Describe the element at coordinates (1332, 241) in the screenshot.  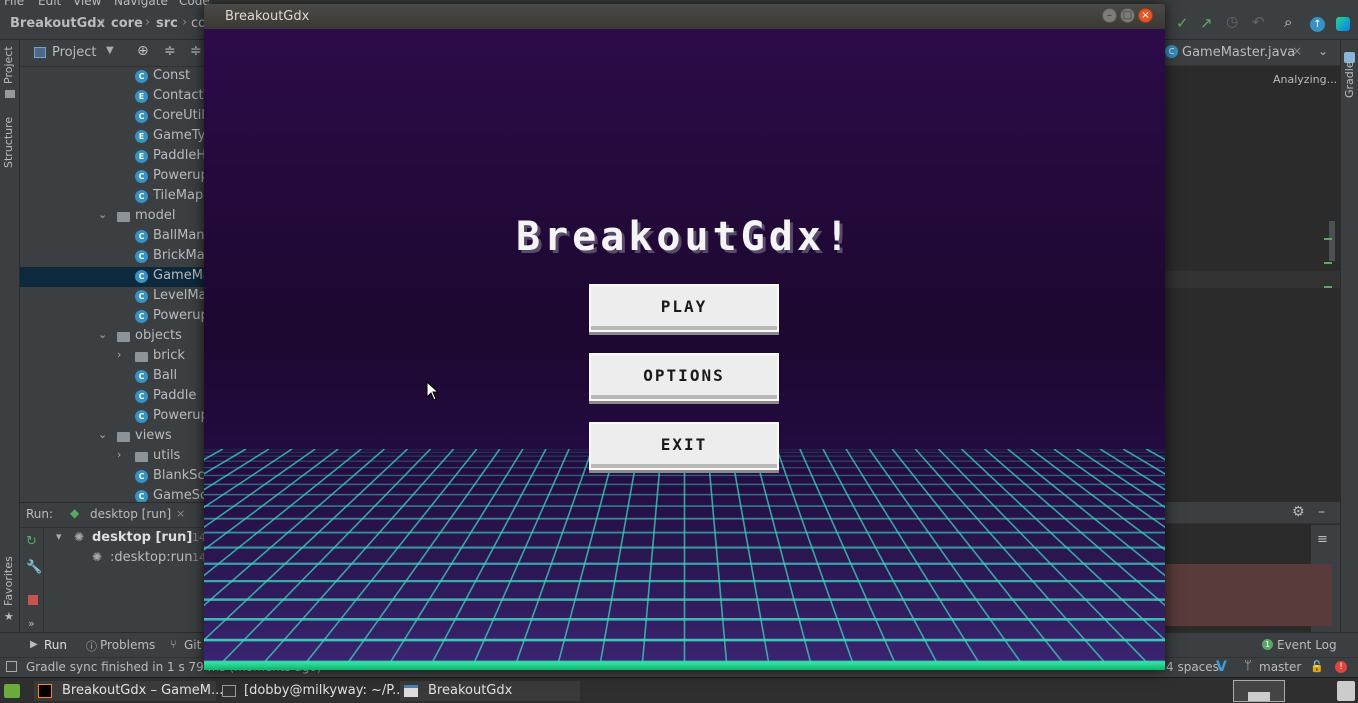
I see `scrollbar` at that location.